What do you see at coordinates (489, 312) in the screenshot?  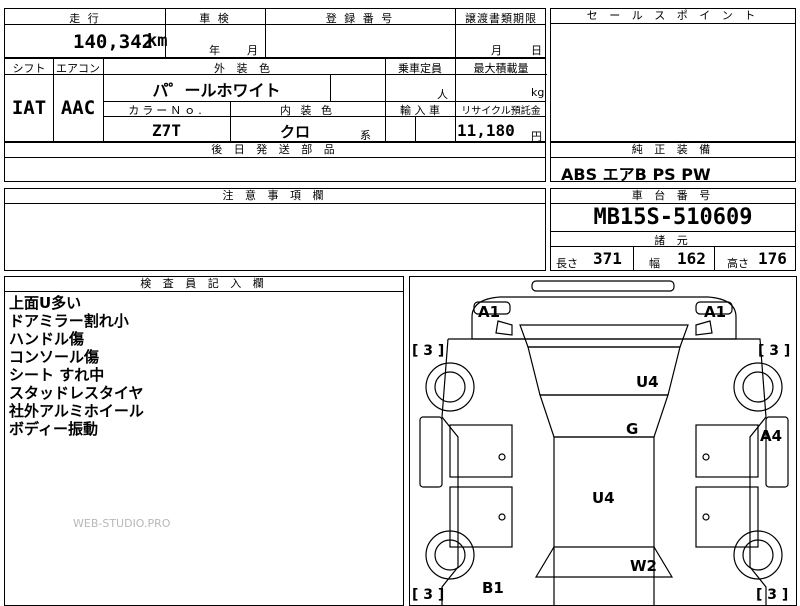 I see `mark-a1-left: A1` at bounding box center [489, 312].